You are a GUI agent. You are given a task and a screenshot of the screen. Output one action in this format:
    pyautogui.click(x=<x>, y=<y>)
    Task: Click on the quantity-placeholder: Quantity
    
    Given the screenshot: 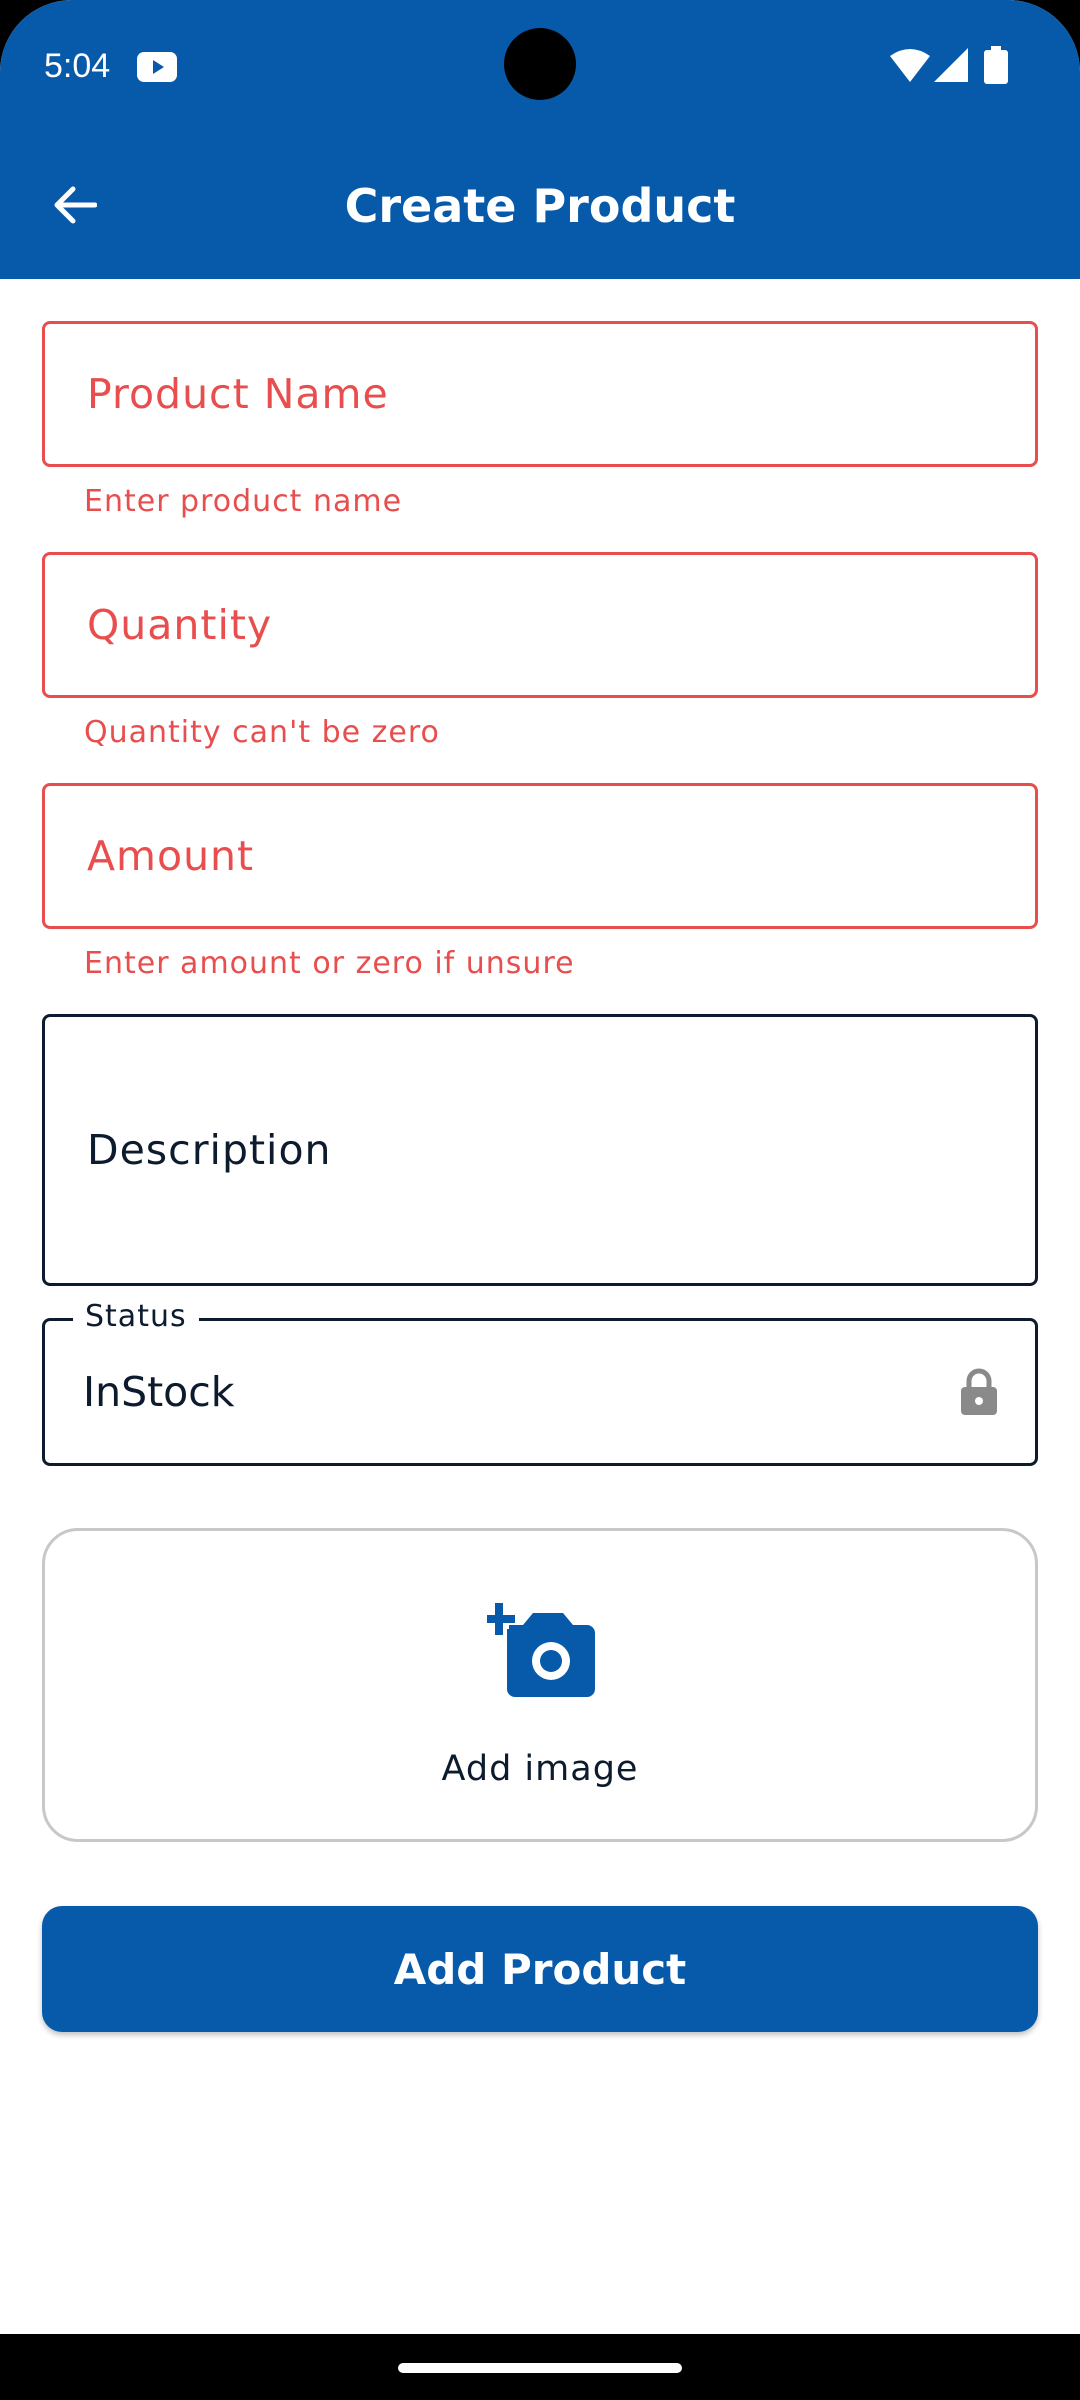 What is the action you would take?
    pyautogui.click(x=180, y=625)
    